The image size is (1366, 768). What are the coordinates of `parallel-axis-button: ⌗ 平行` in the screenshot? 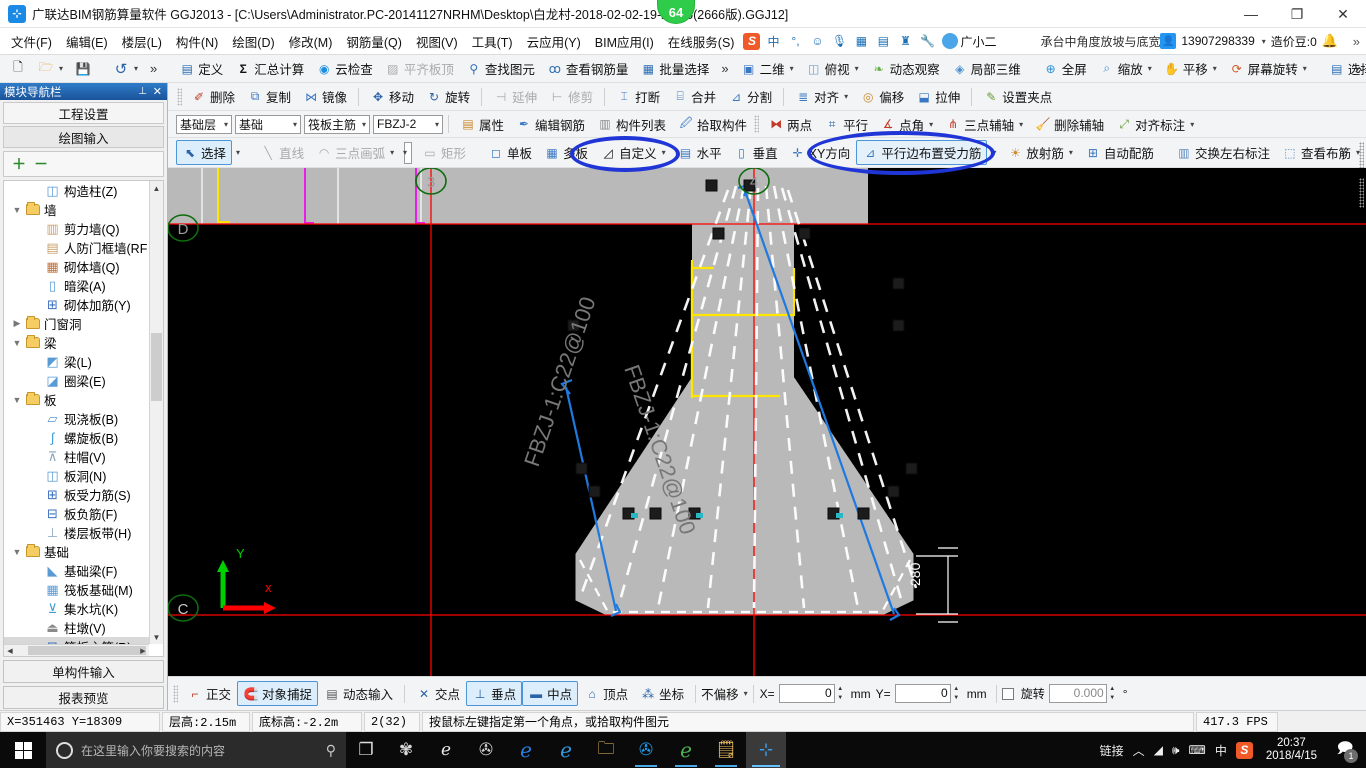 It's located at (846, 124).